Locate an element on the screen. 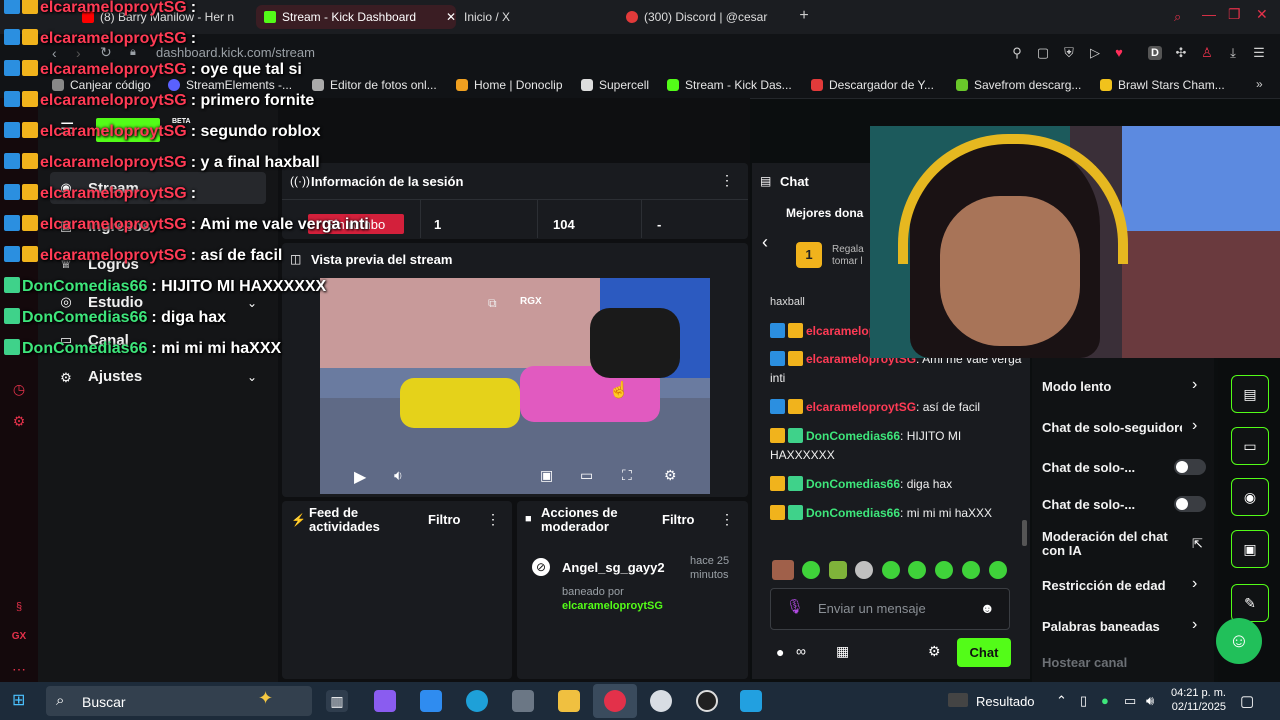 The width and height of the screenshot is (1280, 720). extensions-icon: ✣ is located at coordinates (1181, 53).